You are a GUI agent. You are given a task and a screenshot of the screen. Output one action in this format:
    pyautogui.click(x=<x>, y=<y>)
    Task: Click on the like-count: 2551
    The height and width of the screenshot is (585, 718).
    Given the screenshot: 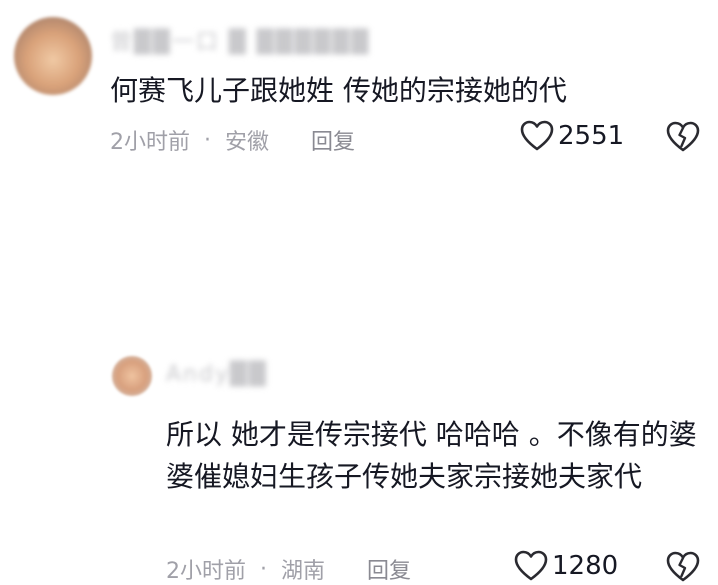 What is the action you would take?
    pyautogui.click(x=591, y=136)
    